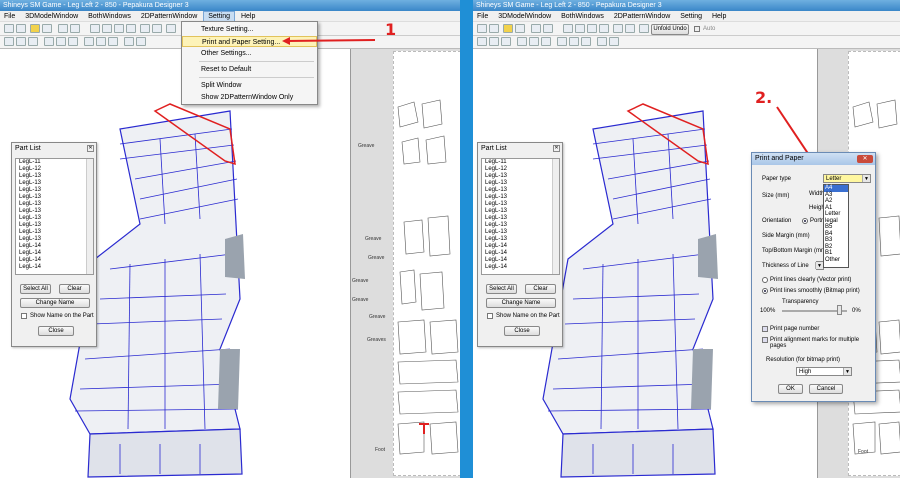 The height and width of the screenshot is (478, 900). I want to click on menu-item-split-window: Split Window, so click(249, 85).